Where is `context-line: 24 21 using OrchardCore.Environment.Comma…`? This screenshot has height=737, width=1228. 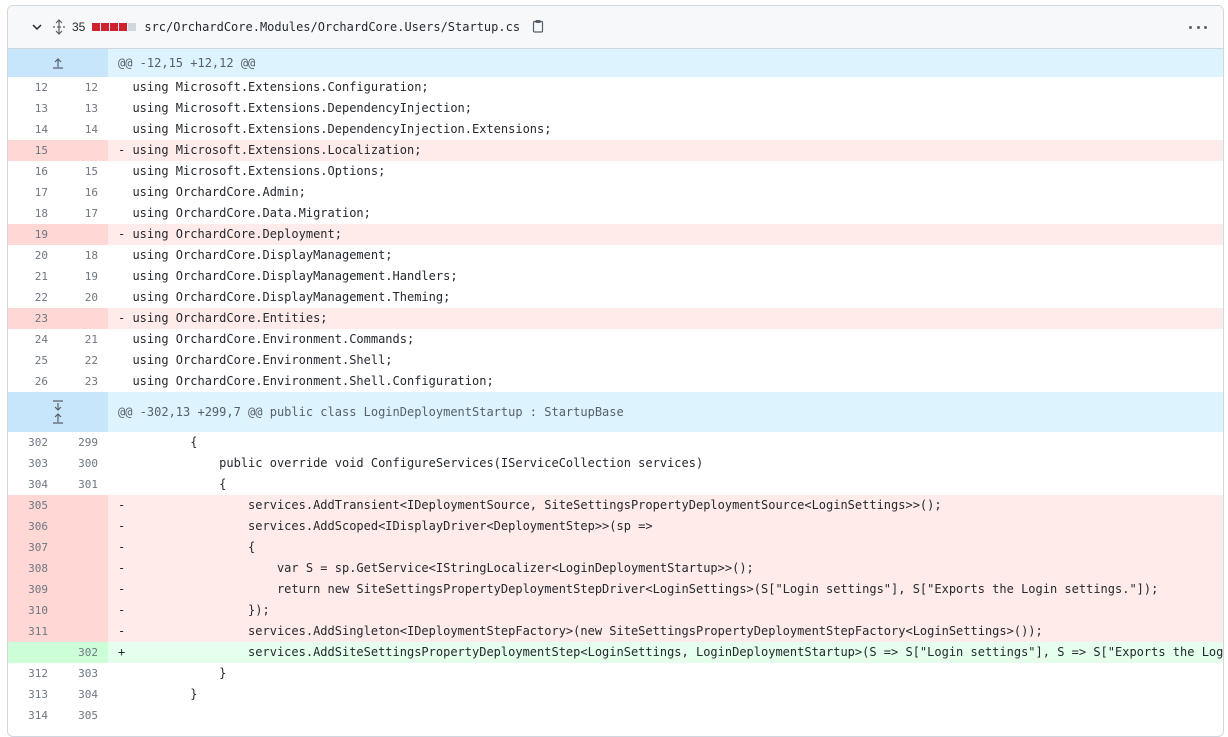 context-line: 24 21 using OrchardCore.Environment.Comma… is located at coordinates (615, 339).